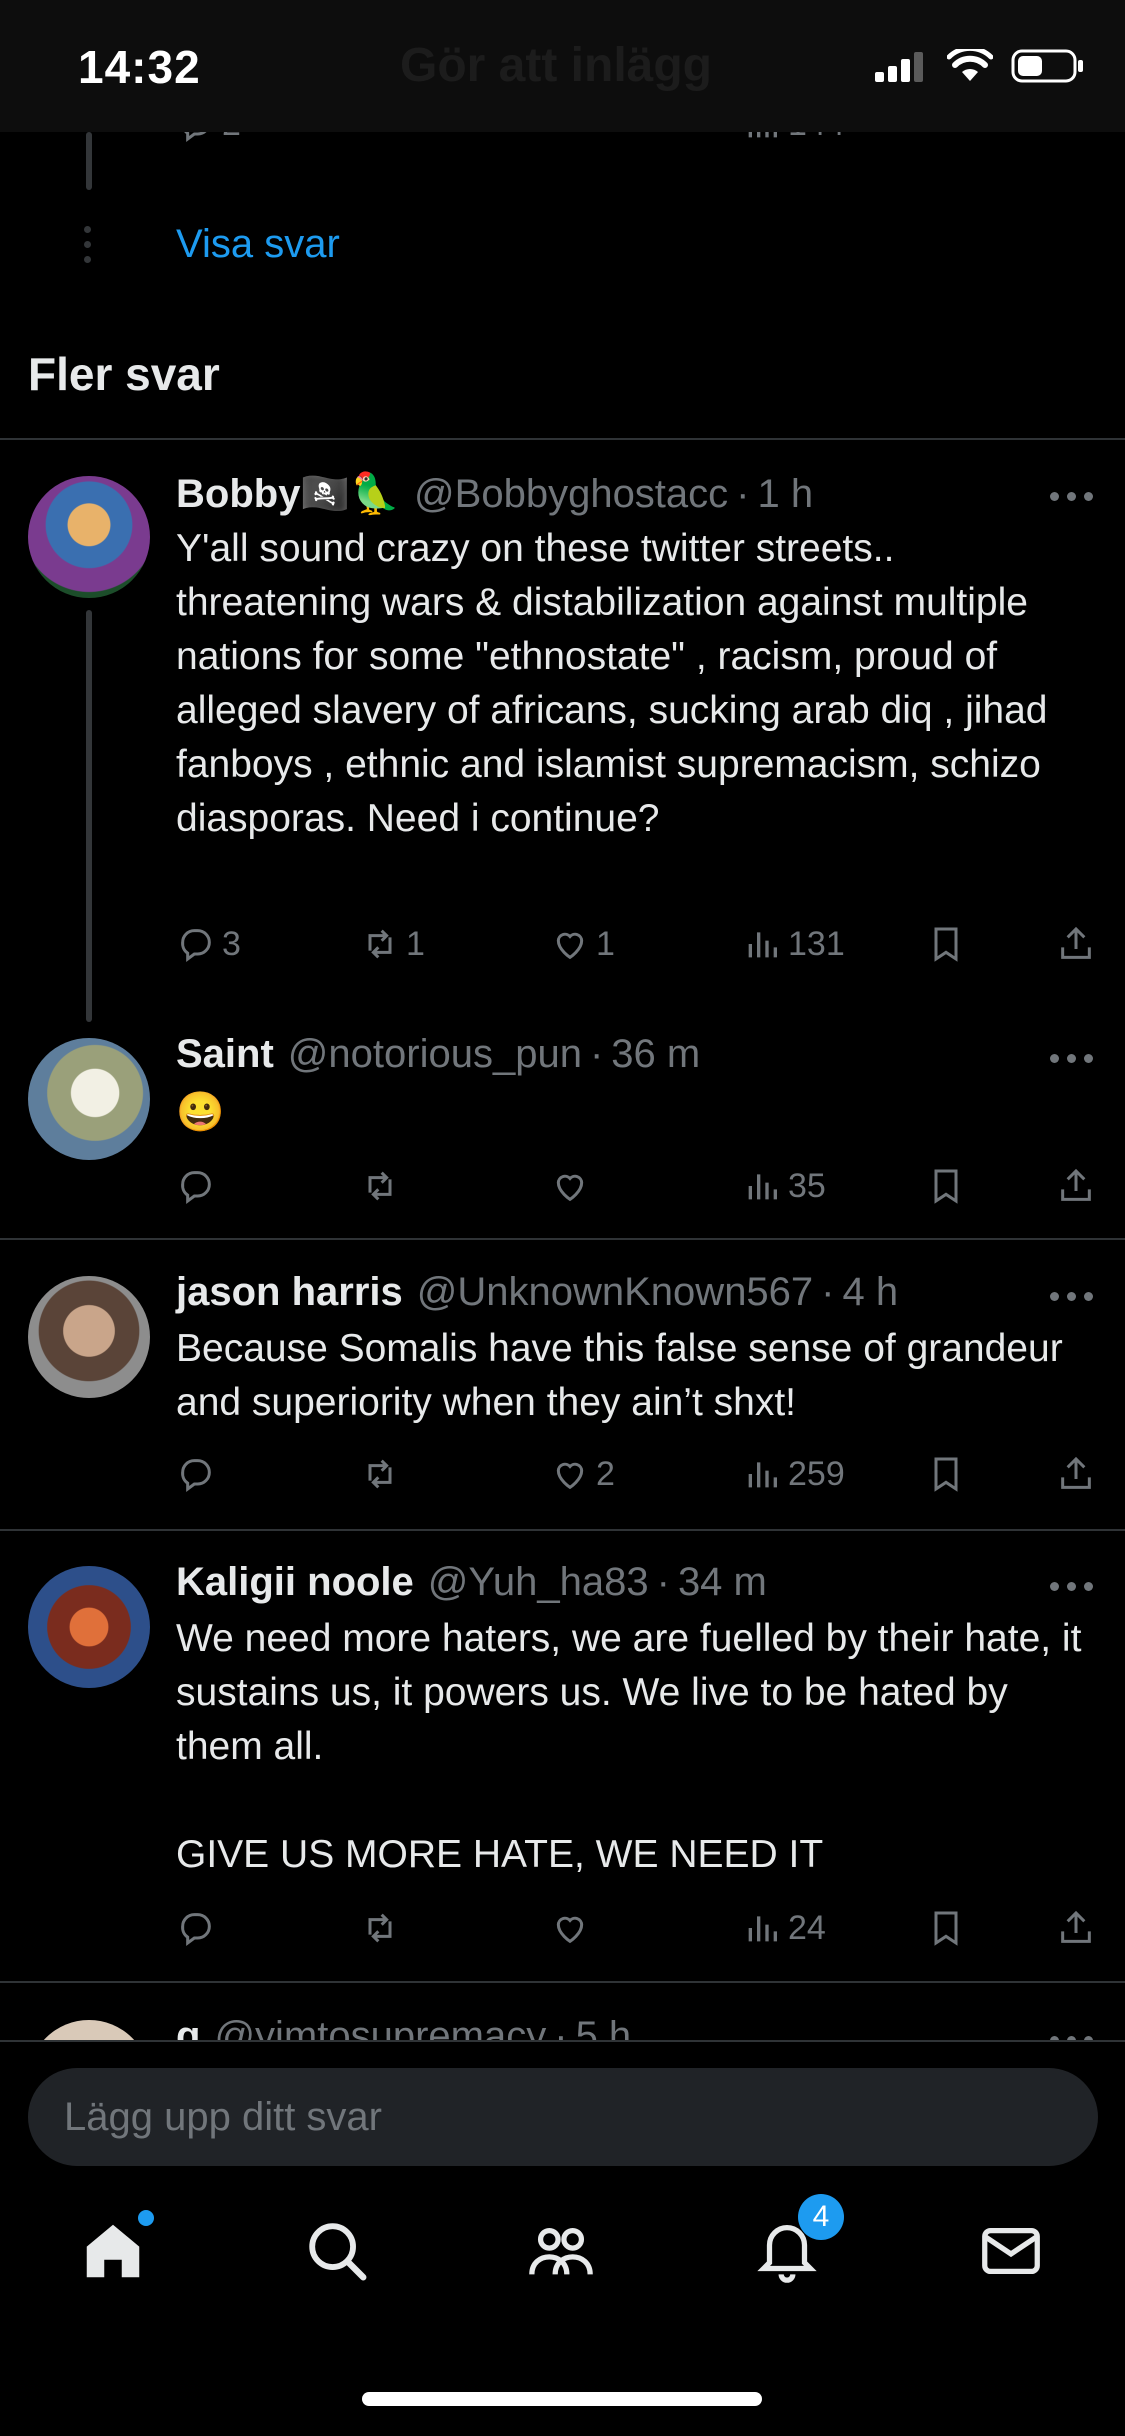  Describe the element at coordinates (605, 943) in the screenshot. I see `like-count: 1` at that location.